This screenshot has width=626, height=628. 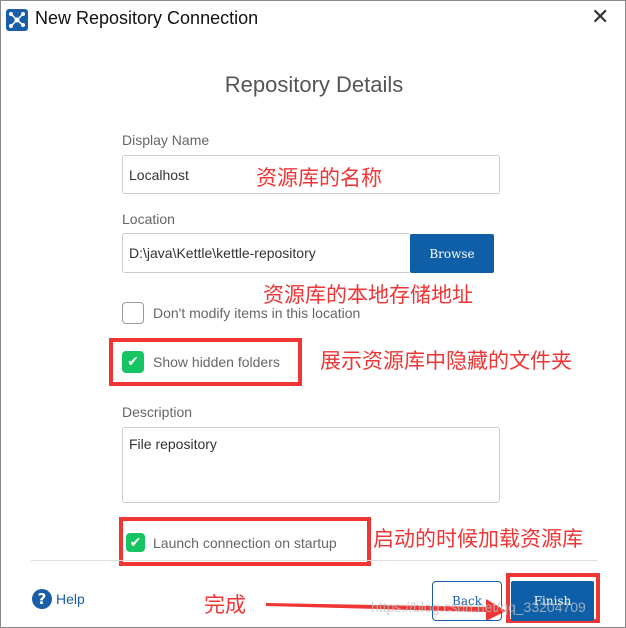 What do you see at coordinates (148, 219) in the screenshot?
I see `location-label: Location` at bounding box center [148, 219].